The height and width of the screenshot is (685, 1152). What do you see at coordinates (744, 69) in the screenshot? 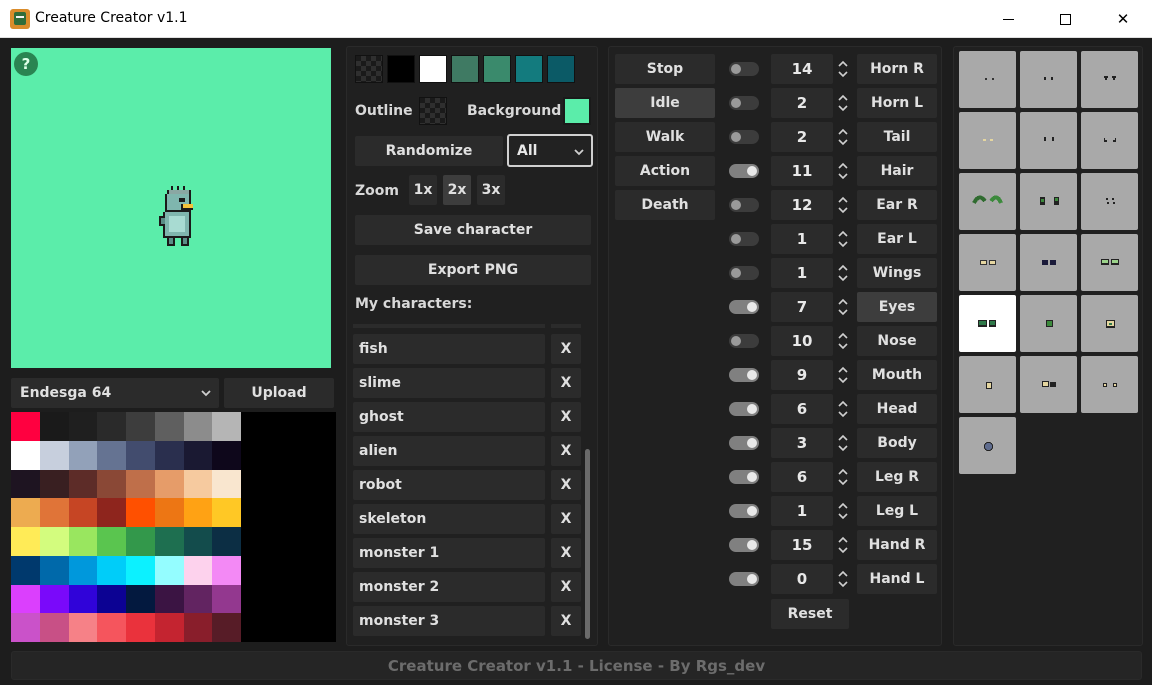
I see `horn-r-toggle` at bounding box center [744, 69].